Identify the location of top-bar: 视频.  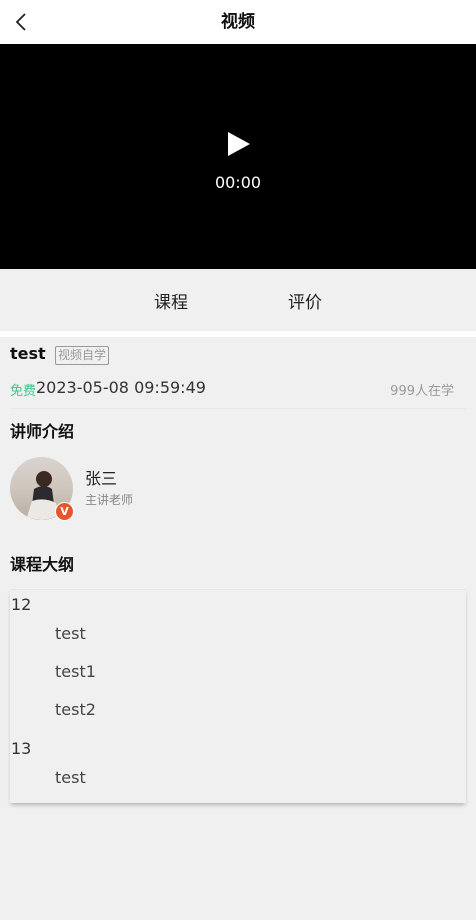
(238, 22).